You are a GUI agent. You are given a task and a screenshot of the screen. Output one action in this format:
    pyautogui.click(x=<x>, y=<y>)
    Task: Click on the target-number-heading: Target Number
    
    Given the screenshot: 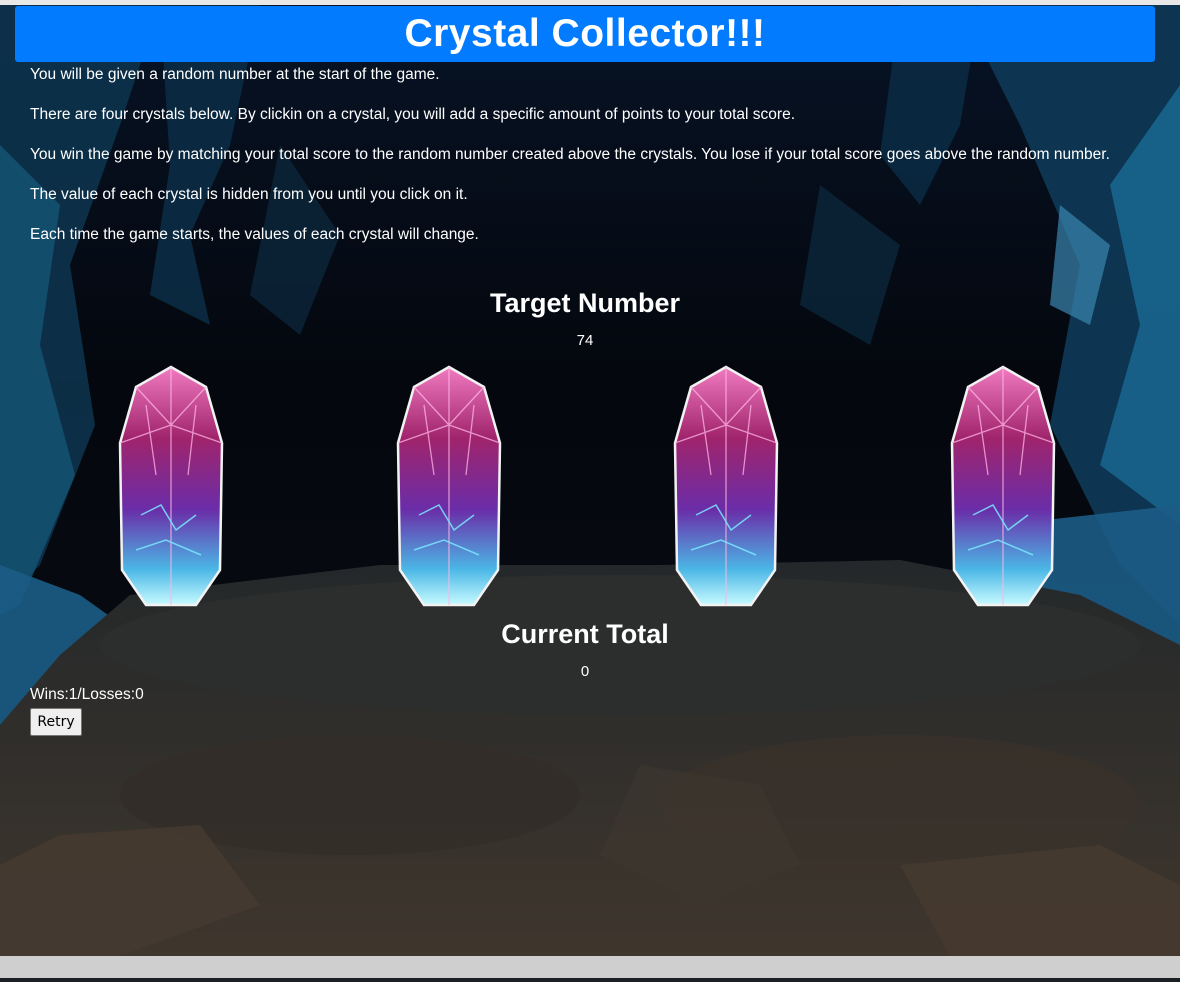 What is the action you would take?
    pyautogui.click(x=585, y=303)
    